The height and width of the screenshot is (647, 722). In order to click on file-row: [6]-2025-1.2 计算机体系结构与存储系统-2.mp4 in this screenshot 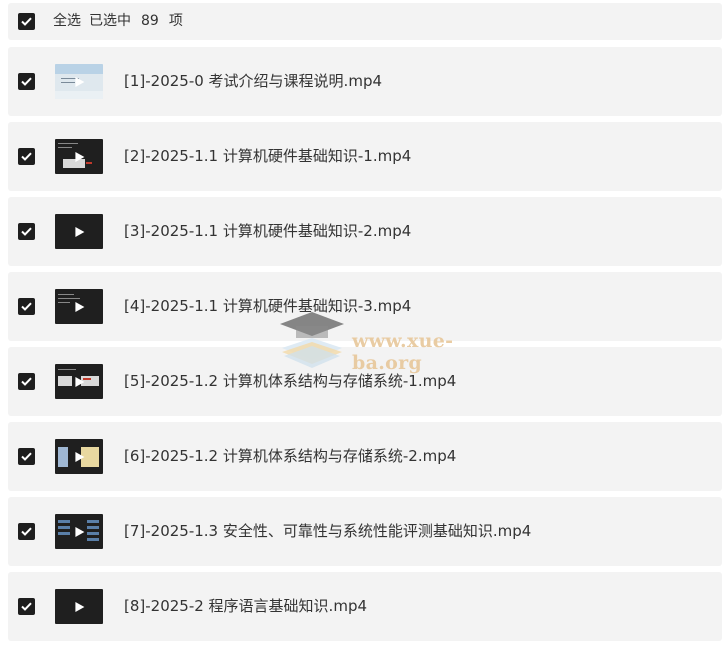, I will do `click(365, 456)`.